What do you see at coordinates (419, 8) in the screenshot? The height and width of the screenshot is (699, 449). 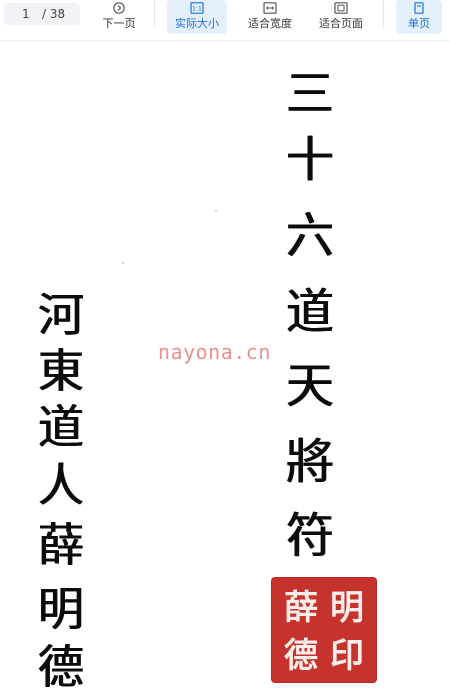 I see `single-page-icon` at bounding box center [419, 8].